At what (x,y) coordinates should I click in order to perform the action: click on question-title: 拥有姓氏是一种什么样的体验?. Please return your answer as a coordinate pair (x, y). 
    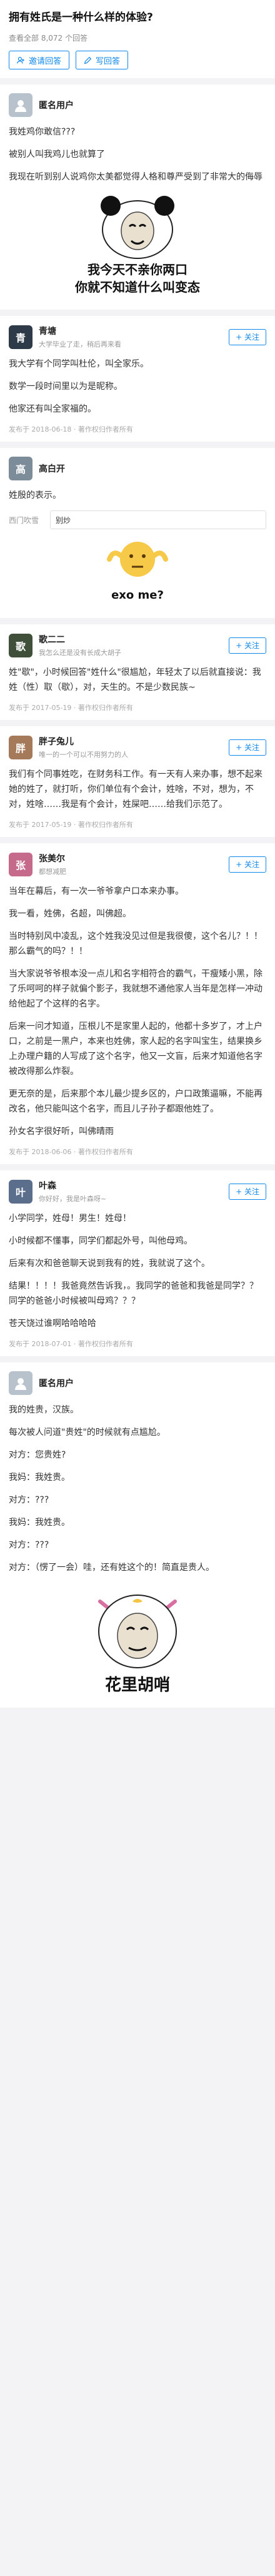
    Looking at the image, I should click on (81, 17).